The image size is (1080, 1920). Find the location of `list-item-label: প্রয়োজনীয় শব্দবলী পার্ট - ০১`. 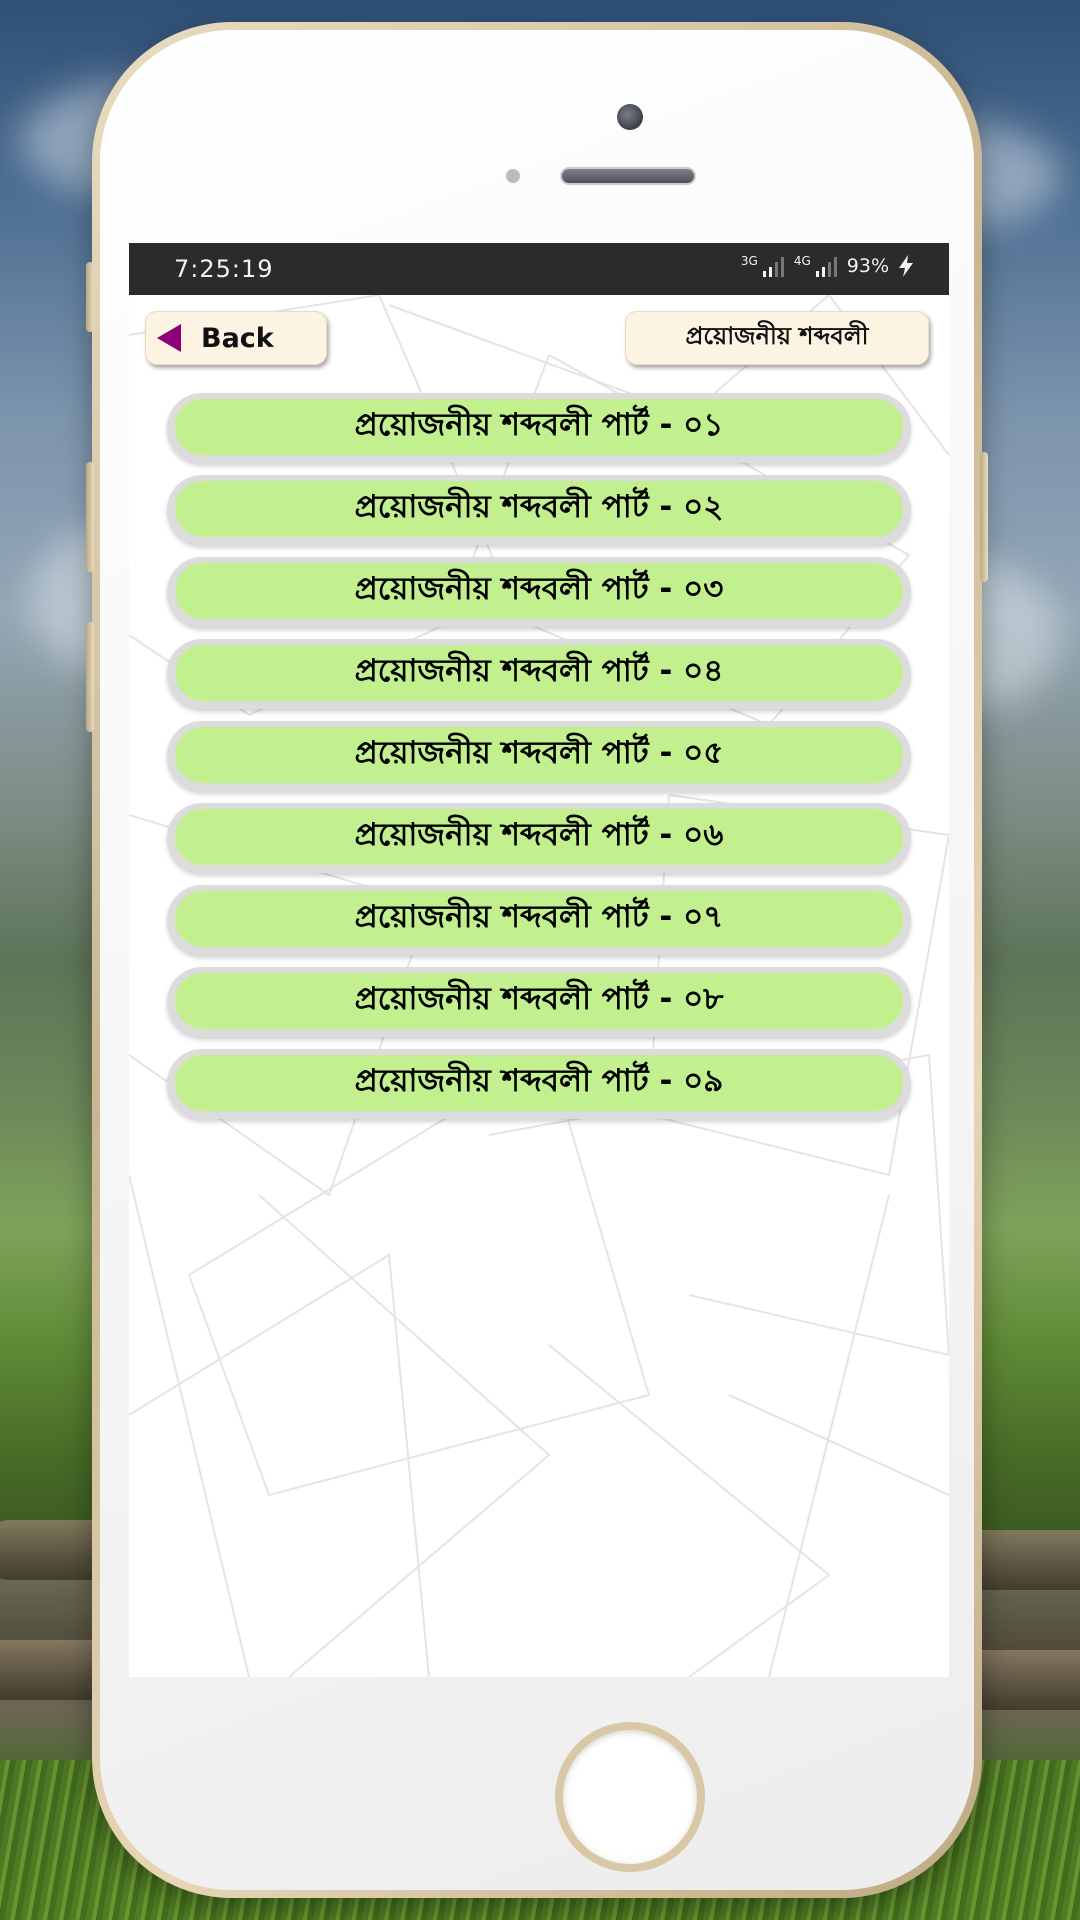

list-item-label: প্রয়োজনীয় শব্দবলী পার্ট - ০১ is located at coordinates (539, 427).